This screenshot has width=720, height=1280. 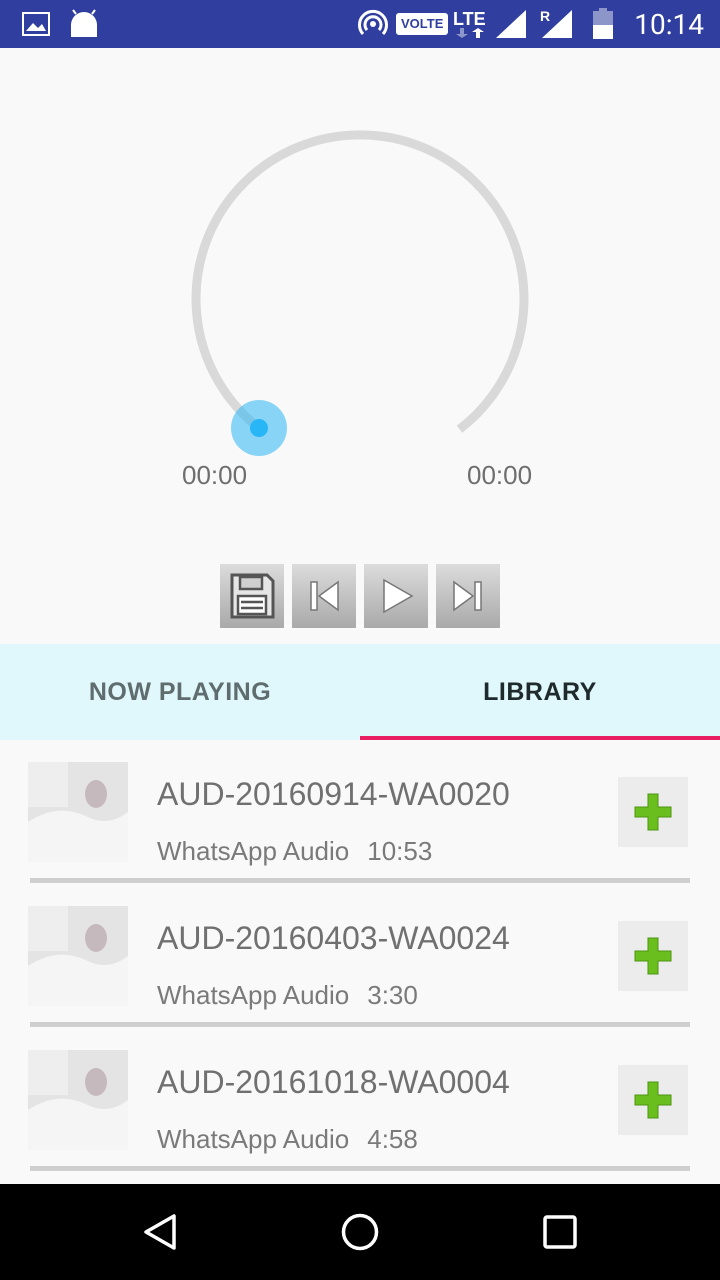 I want to click on android-icon, so click(x=84, y=24).